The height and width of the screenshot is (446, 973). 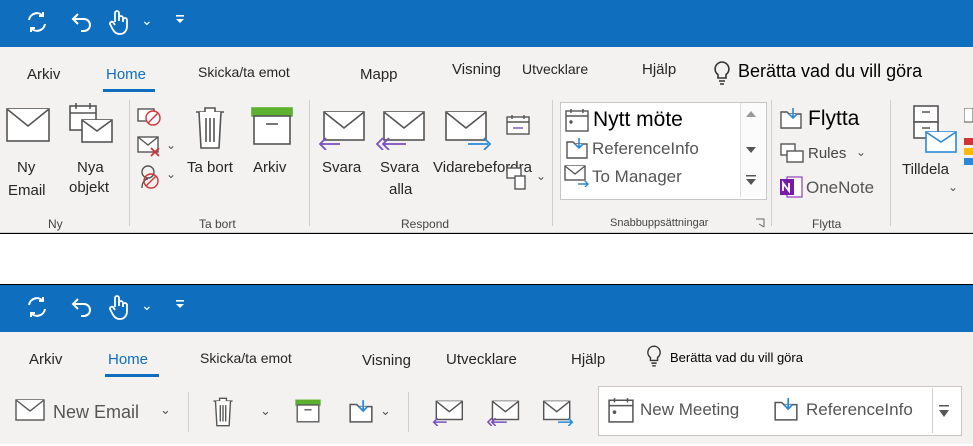 What do you see at coordinates (150, 177) in the screenshot?
I see `junk-icon` at bounding box center [150, 177].